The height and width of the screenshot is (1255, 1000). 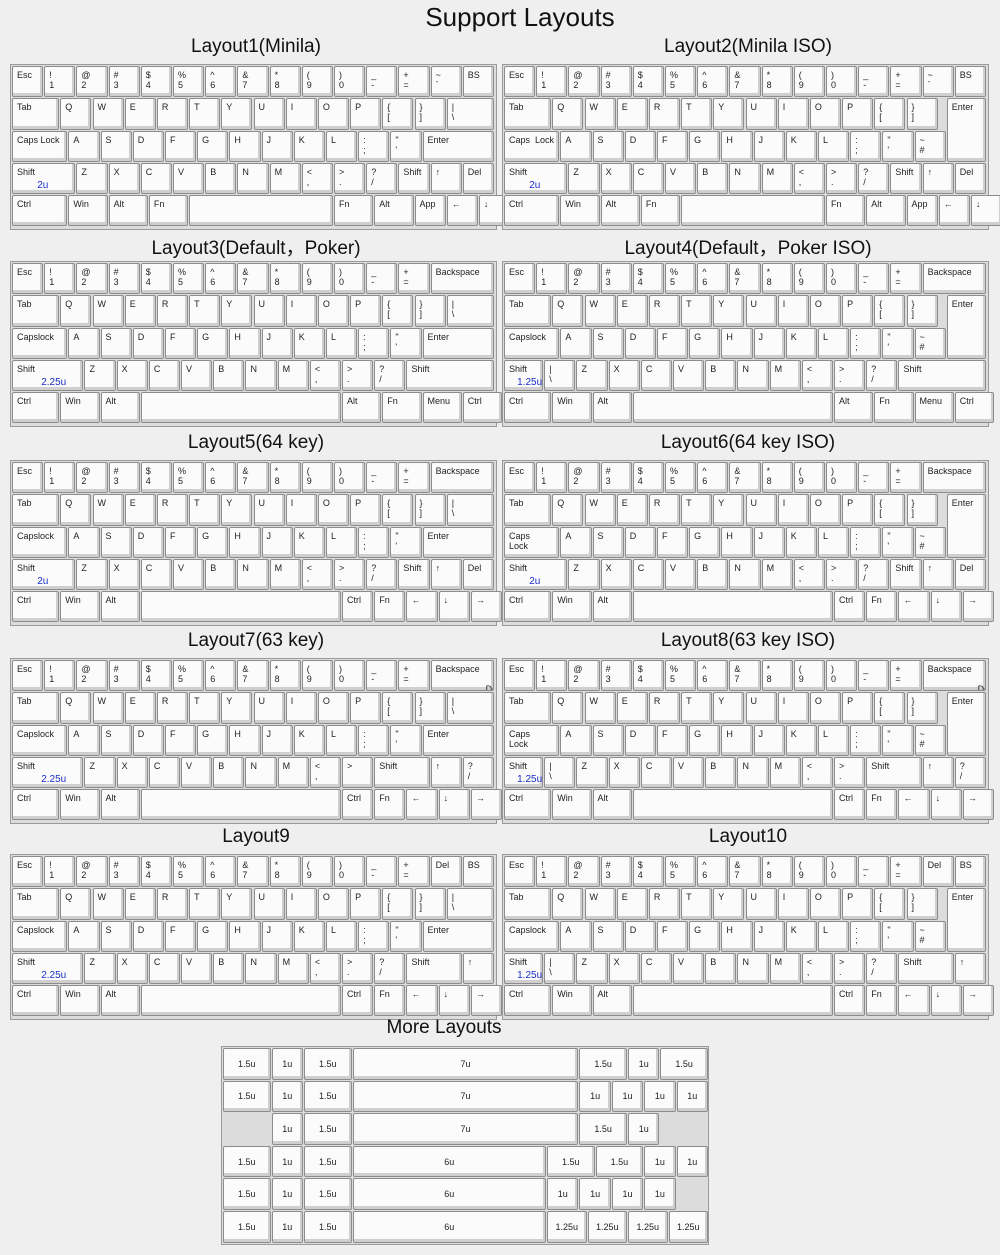 What do you see at coordinates (164, 772) in the screenshot?
I see `key: C` at bounding box center [164, 772].